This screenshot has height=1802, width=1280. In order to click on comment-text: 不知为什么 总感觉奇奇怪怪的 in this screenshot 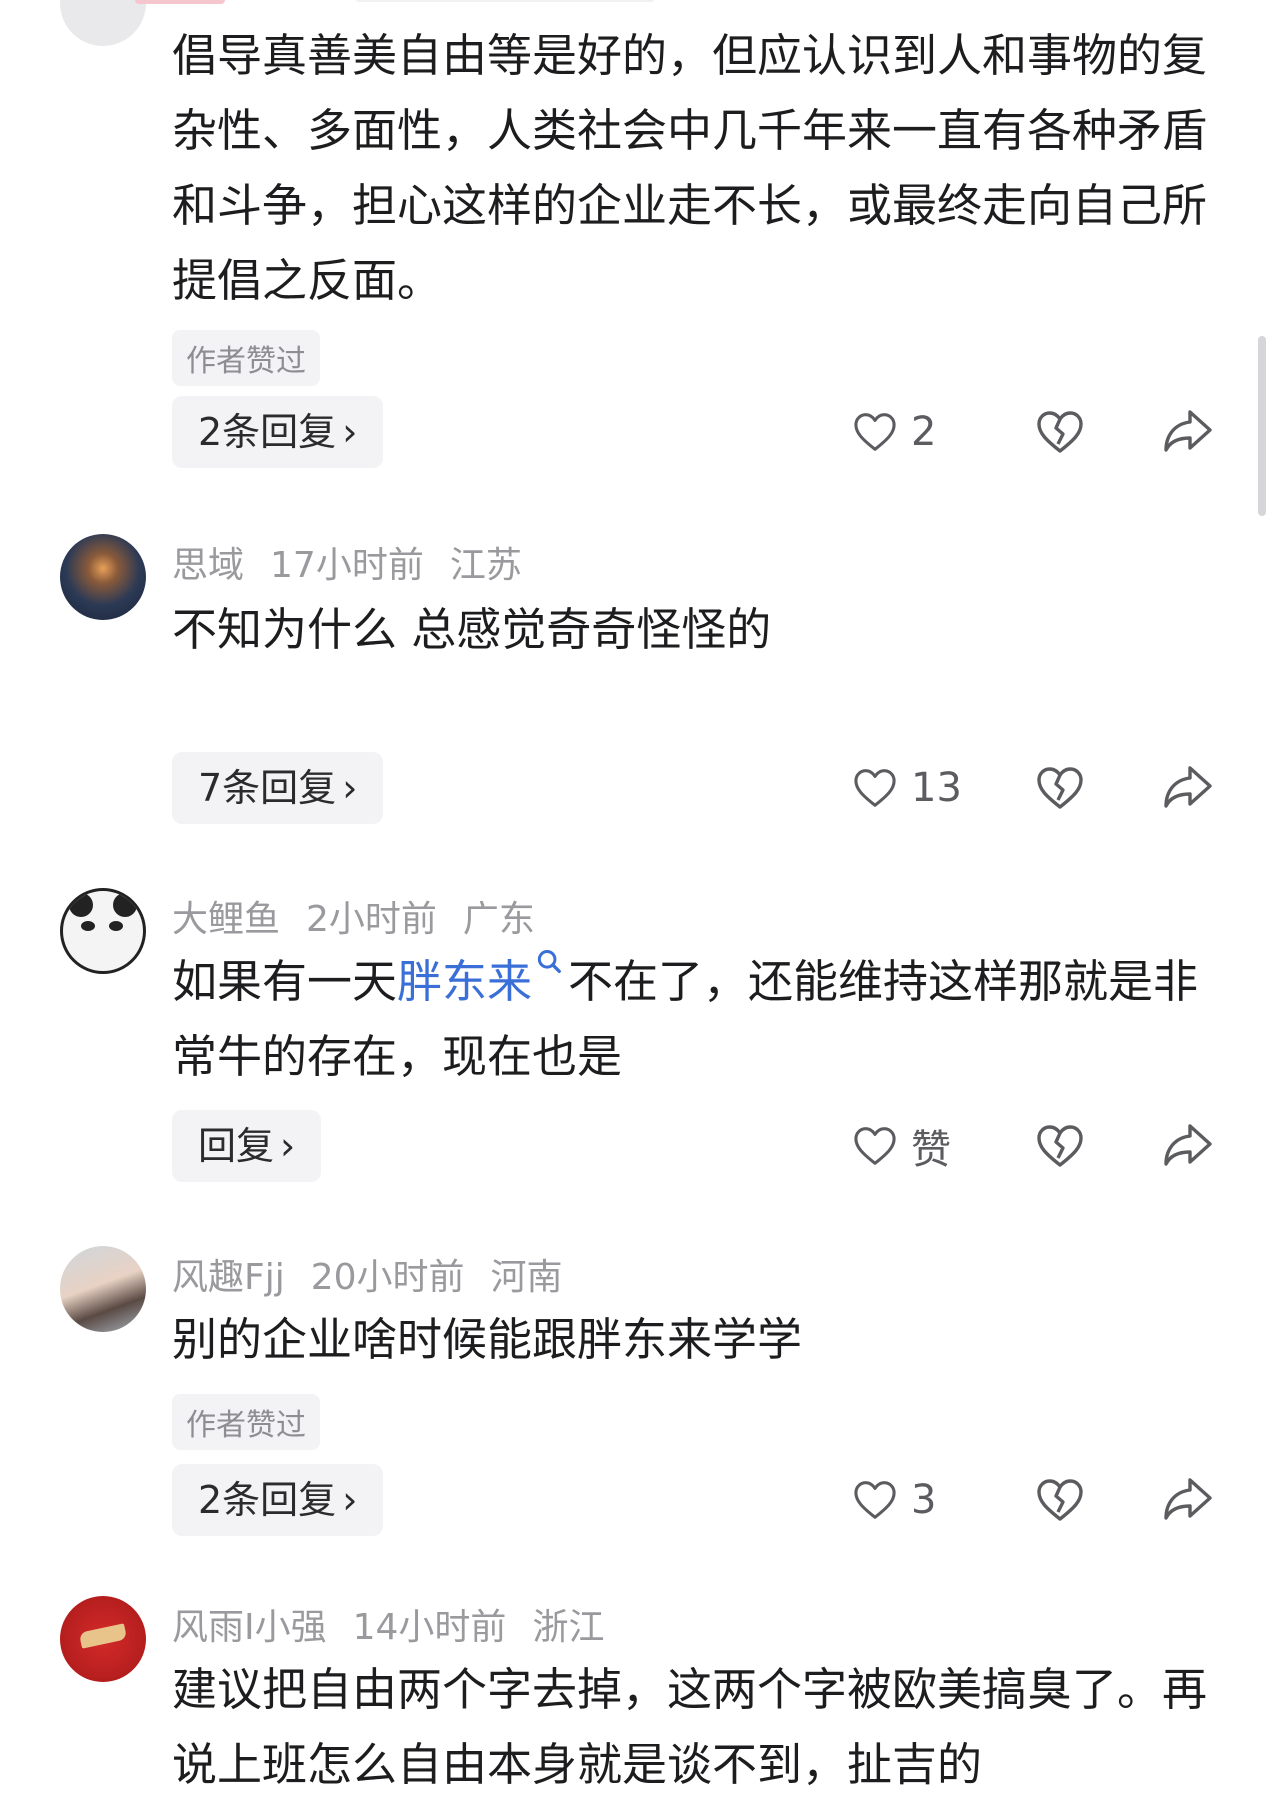, I will do `click(472, 629)`.